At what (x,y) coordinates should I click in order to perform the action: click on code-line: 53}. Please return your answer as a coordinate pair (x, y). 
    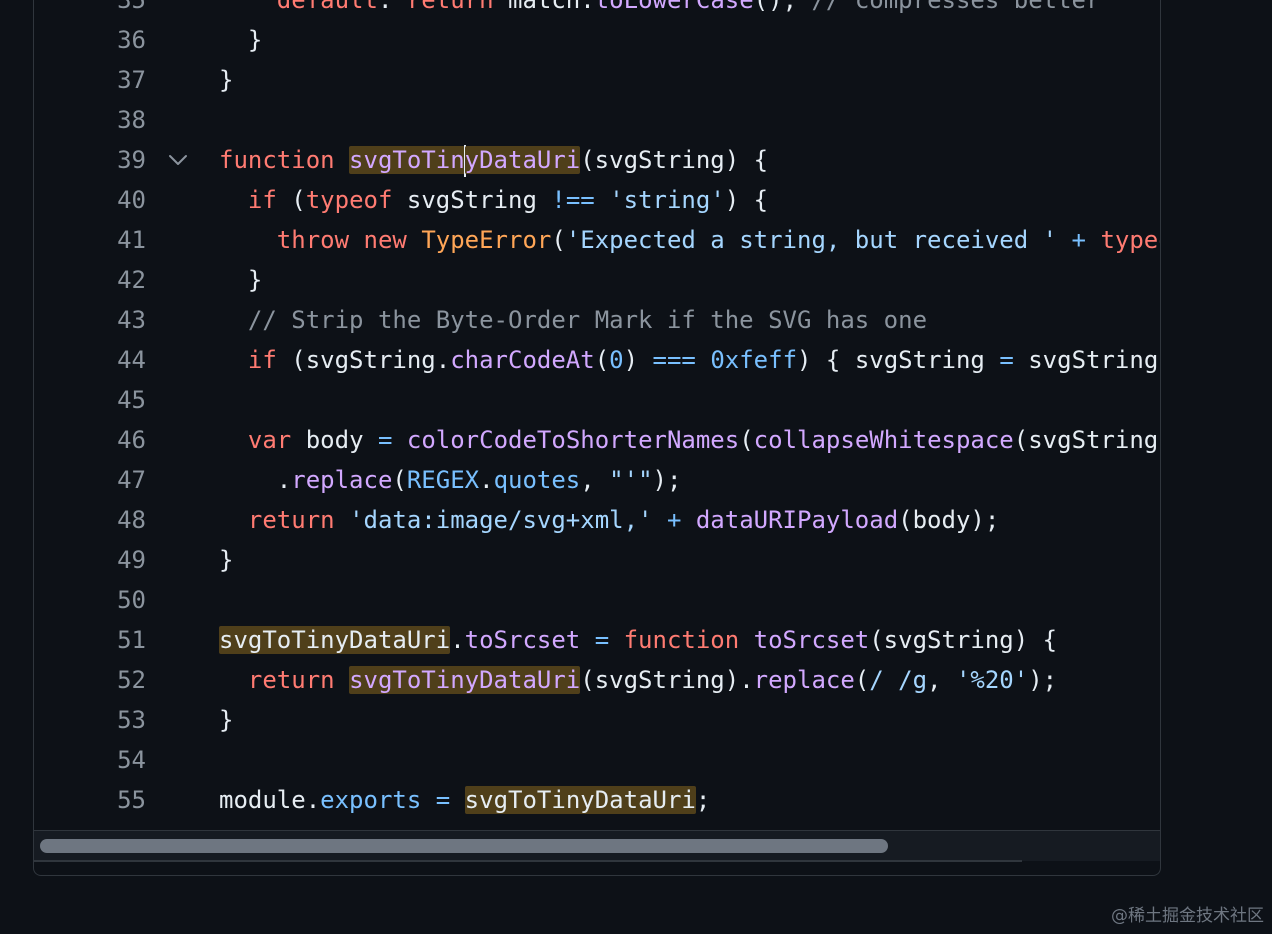
    Looking at the image, I should click on (597, 720).